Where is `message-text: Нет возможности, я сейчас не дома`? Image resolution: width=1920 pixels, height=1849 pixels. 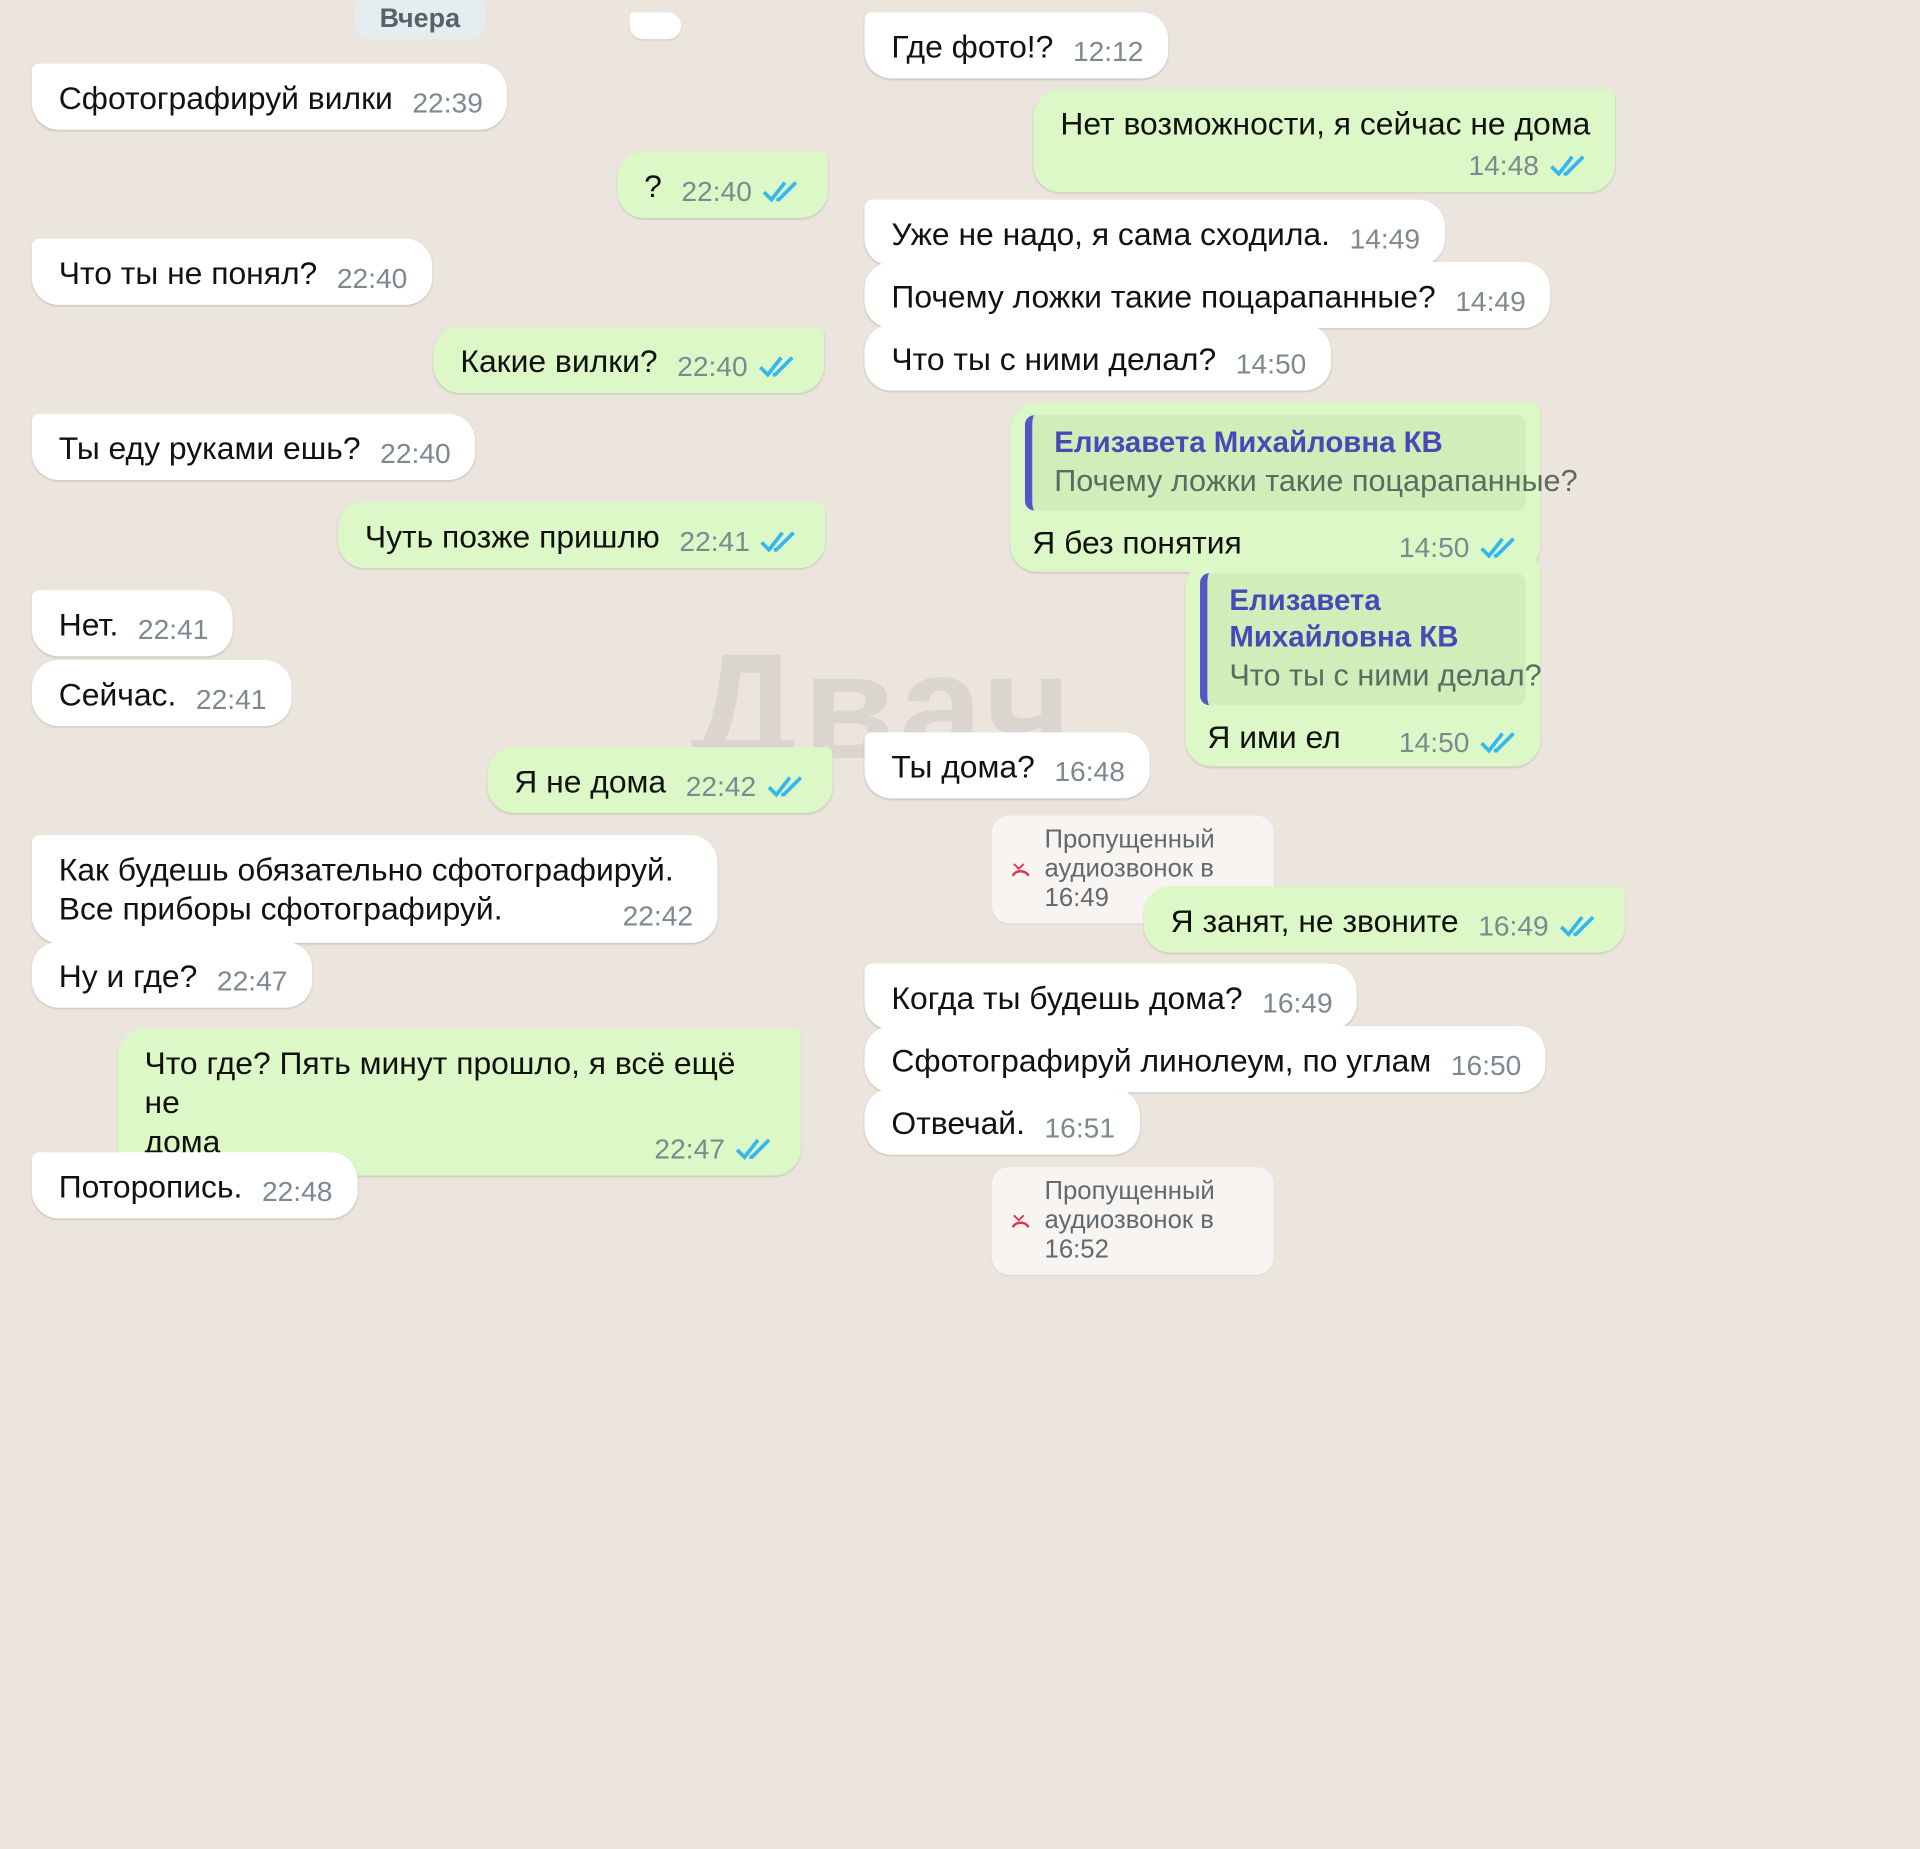 message-text: Нет возможности, я сейчас не дома is located at coordinates (1325, 124).